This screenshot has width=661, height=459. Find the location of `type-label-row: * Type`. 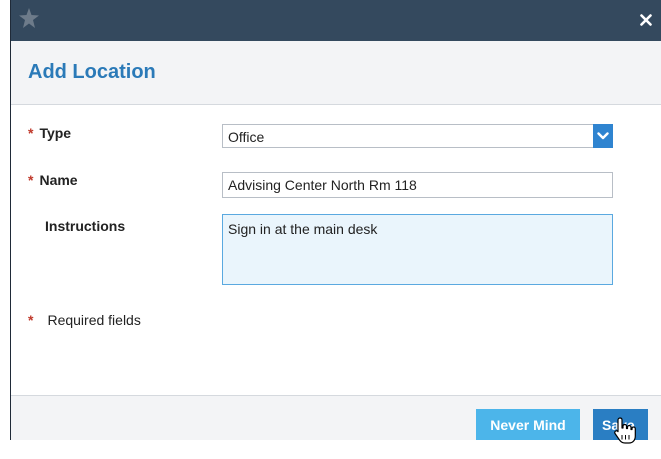

type-label-row: * Type is located at coordinates (49, 133).